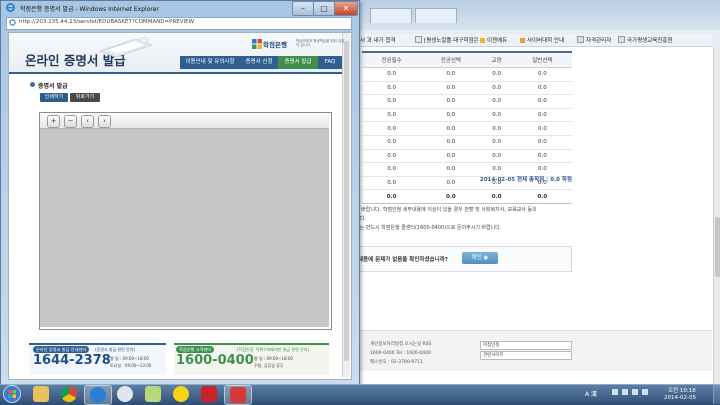 Image resolution: width=720 pixels, height=405 pixels. Describe the element at coordinates (716, 394) in the screenshot. I see `show-desktop-button` at that location.